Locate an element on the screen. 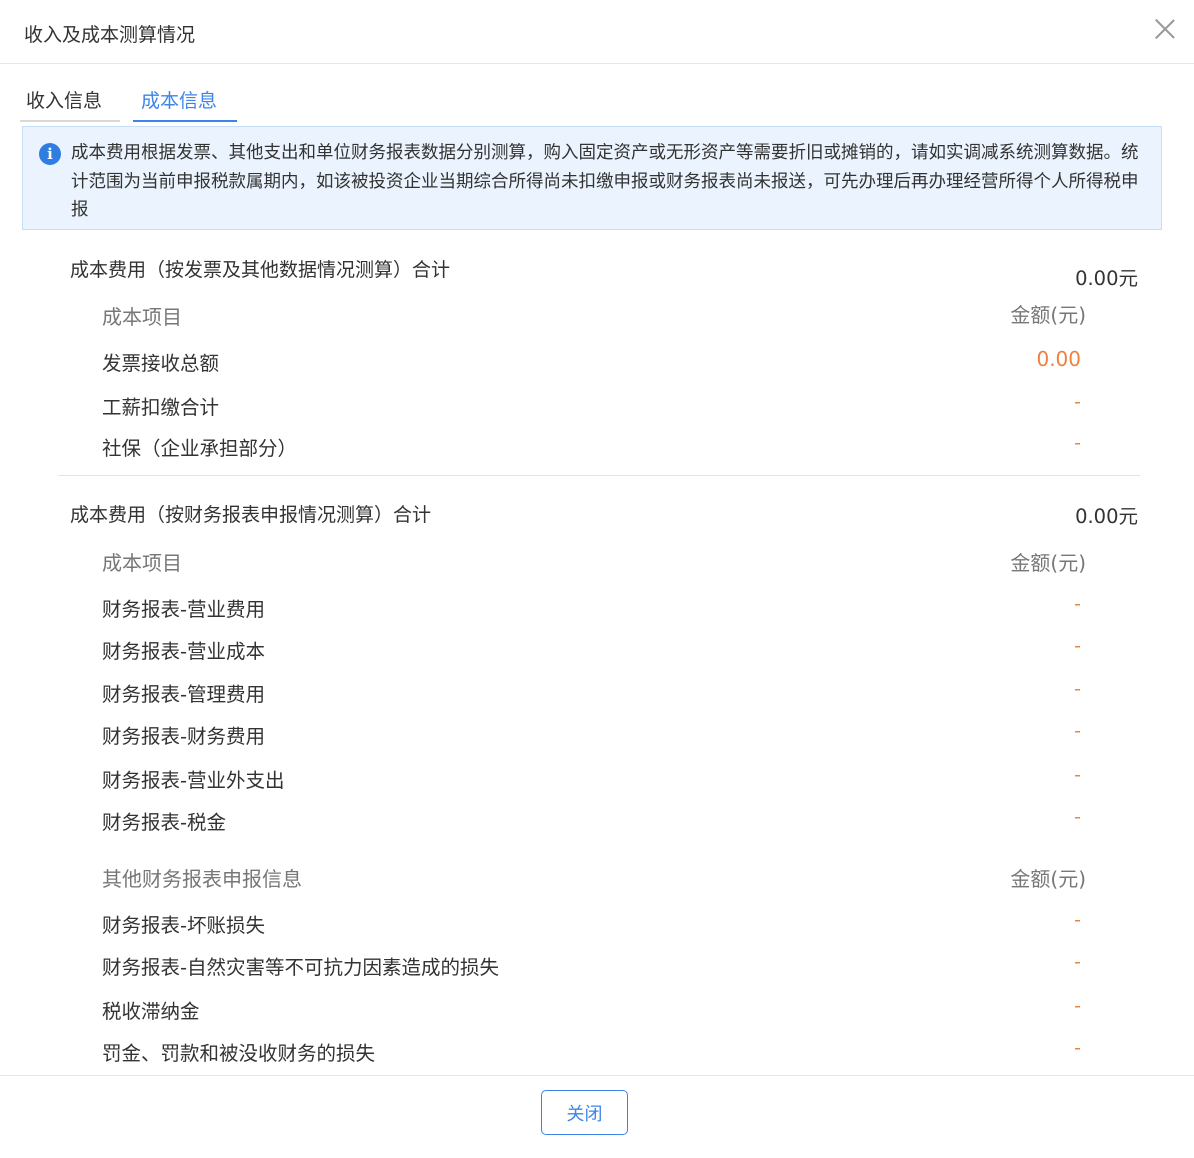  other-info-header: 其他财务报表申报信息 is located at coordinates (202, 879).